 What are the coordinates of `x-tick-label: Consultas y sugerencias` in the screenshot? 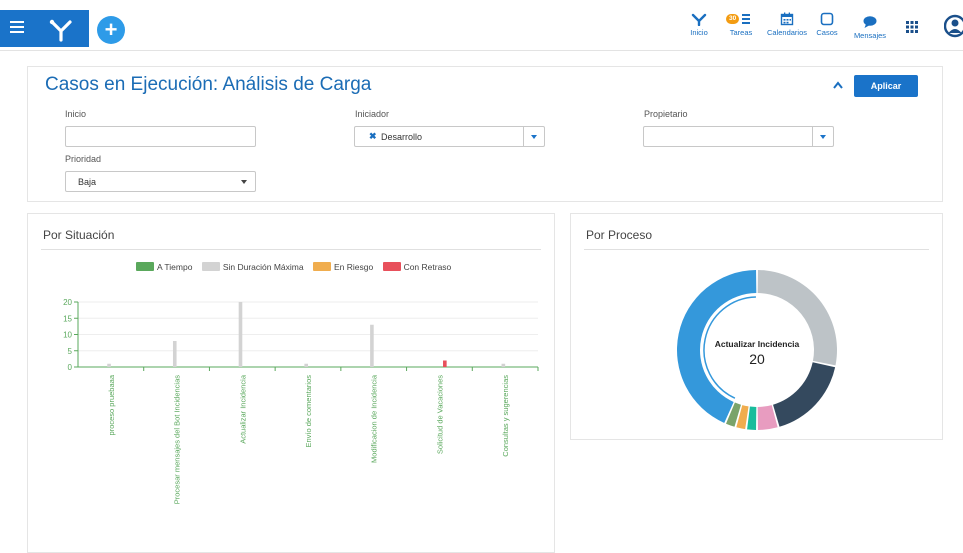 It's located at (505, 416).